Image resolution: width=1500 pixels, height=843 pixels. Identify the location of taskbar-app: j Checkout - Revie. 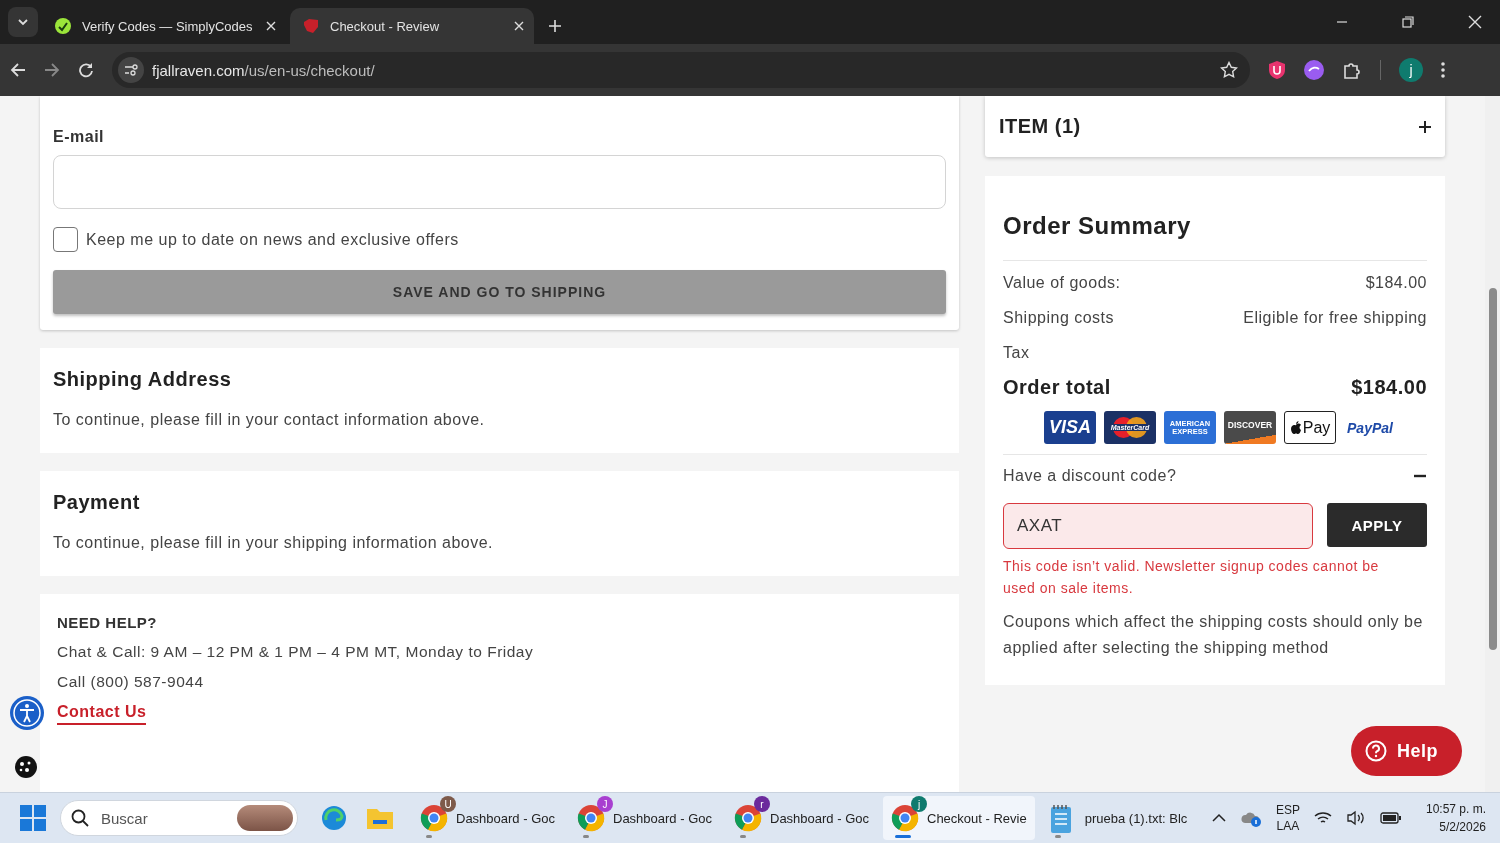
(959, 818).